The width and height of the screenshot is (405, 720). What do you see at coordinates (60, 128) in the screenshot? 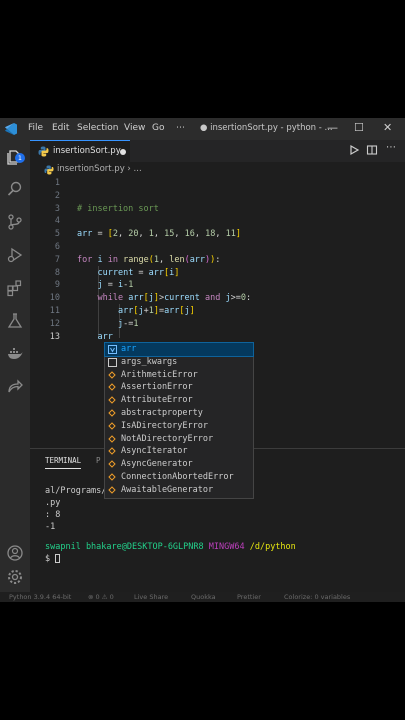
I see `menu-edit: Edit` at bounding box center [60, 128].